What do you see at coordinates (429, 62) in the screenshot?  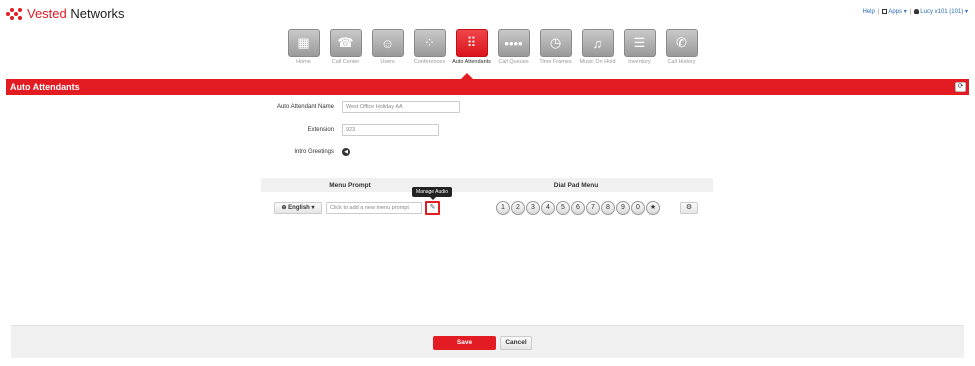 I see `nav-item-label: Conferences` at bounding box center [429, 62].